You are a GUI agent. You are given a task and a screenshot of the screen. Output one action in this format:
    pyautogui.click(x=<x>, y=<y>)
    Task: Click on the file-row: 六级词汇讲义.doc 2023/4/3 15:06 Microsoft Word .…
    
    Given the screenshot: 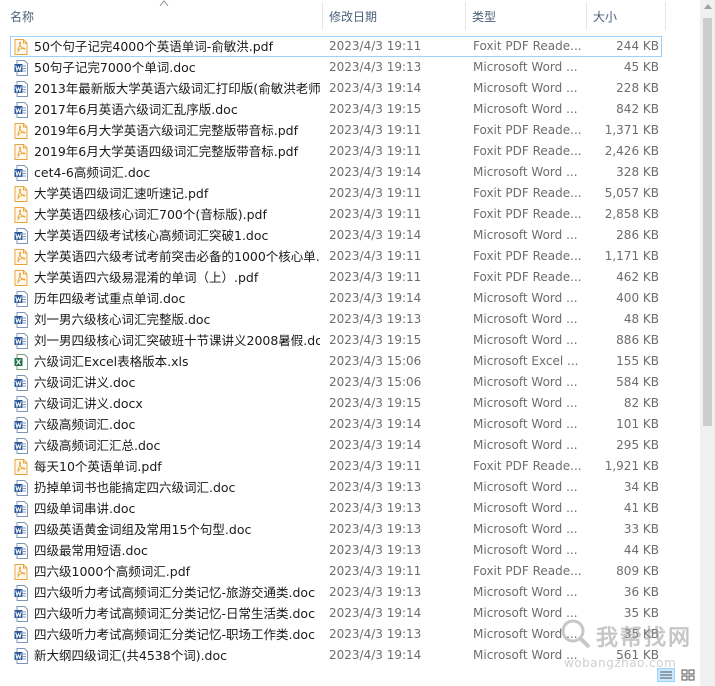 What is the action you would take?
    pyautogui.click(x=349, y=382)
    